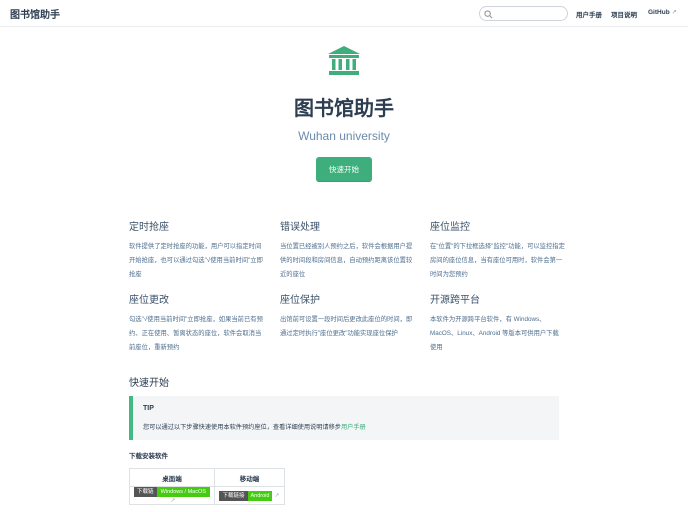 This screenshot has width=688, height=512. Describe the element at coordinates (300, 300) in the screenshot. I see `feature-title: 座位保护` at that location.